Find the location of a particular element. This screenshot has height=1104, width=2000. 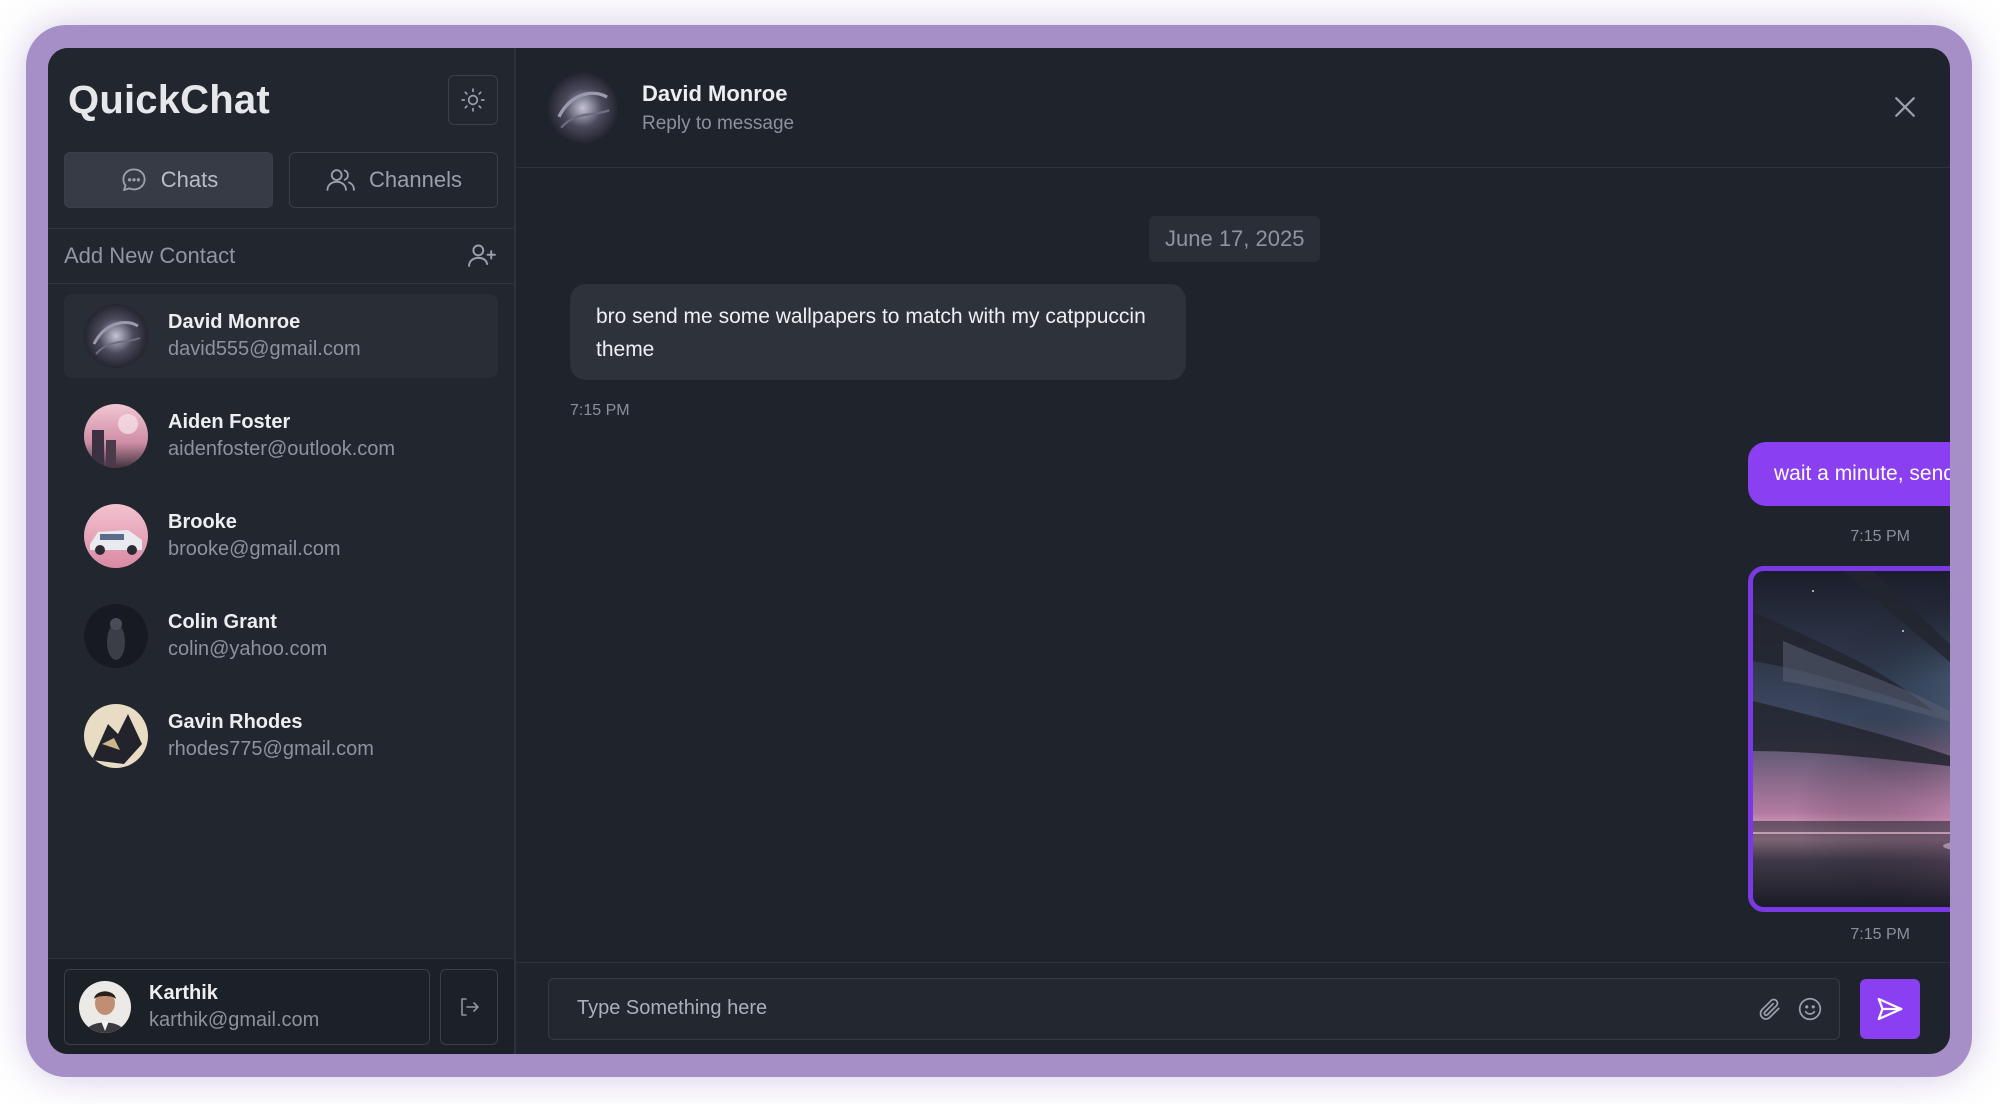

contact-item: Colin Grant colin@yahoo.com is located at coordinates (281, 636).